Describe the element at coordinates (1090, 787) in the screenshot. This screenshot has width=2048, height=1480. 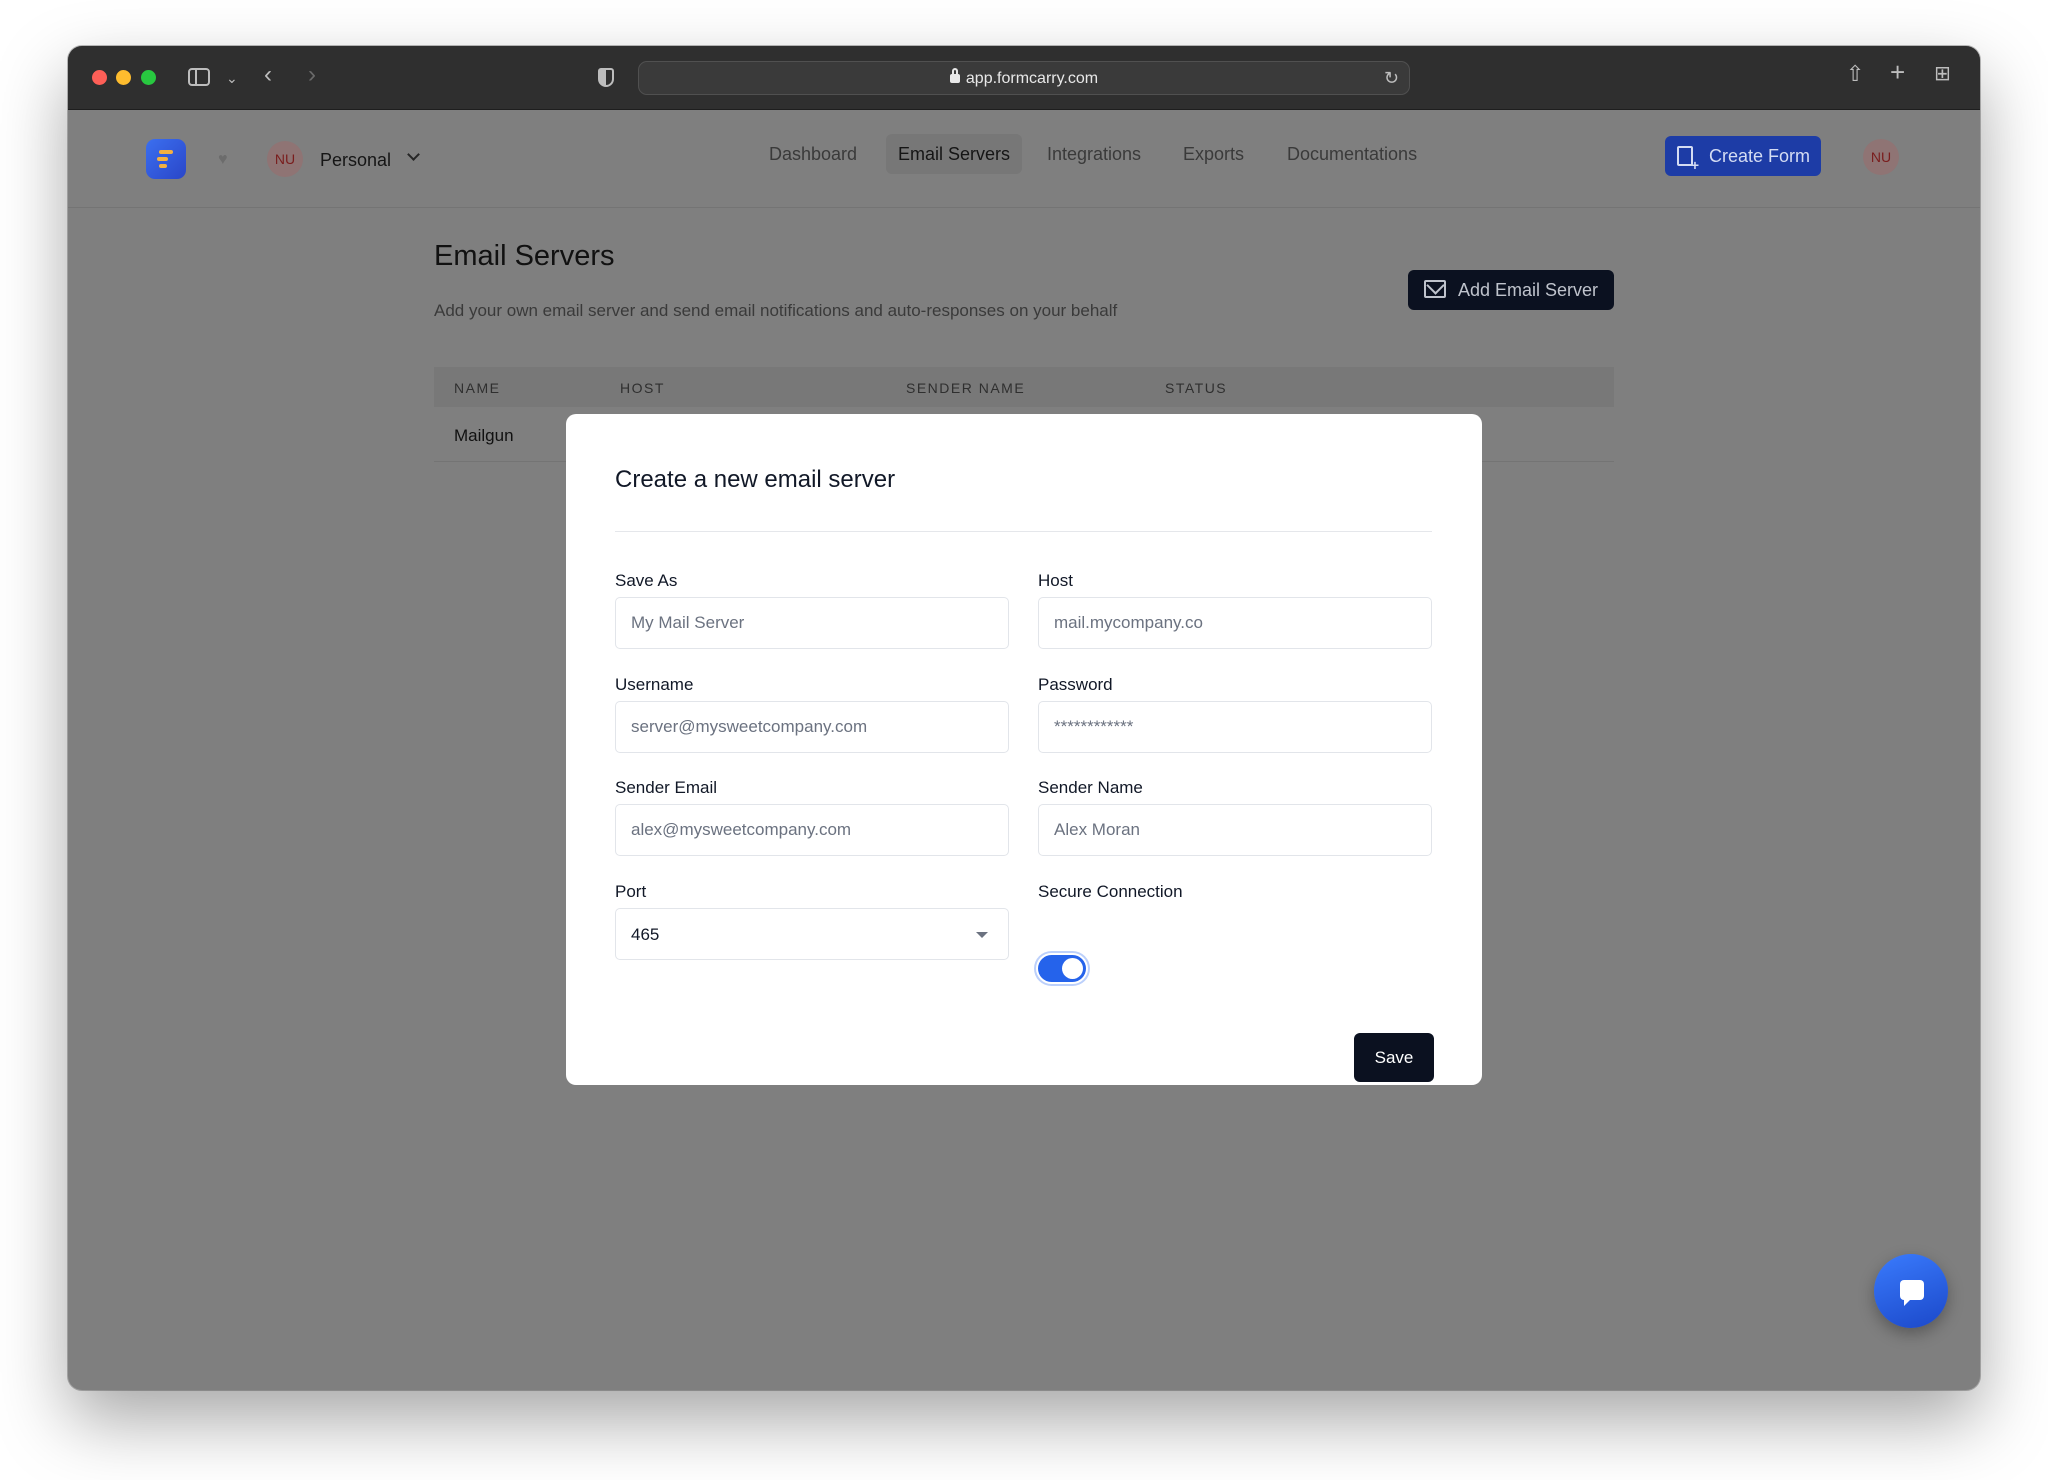
I see `sender-name-label: Sender Name` at that location.